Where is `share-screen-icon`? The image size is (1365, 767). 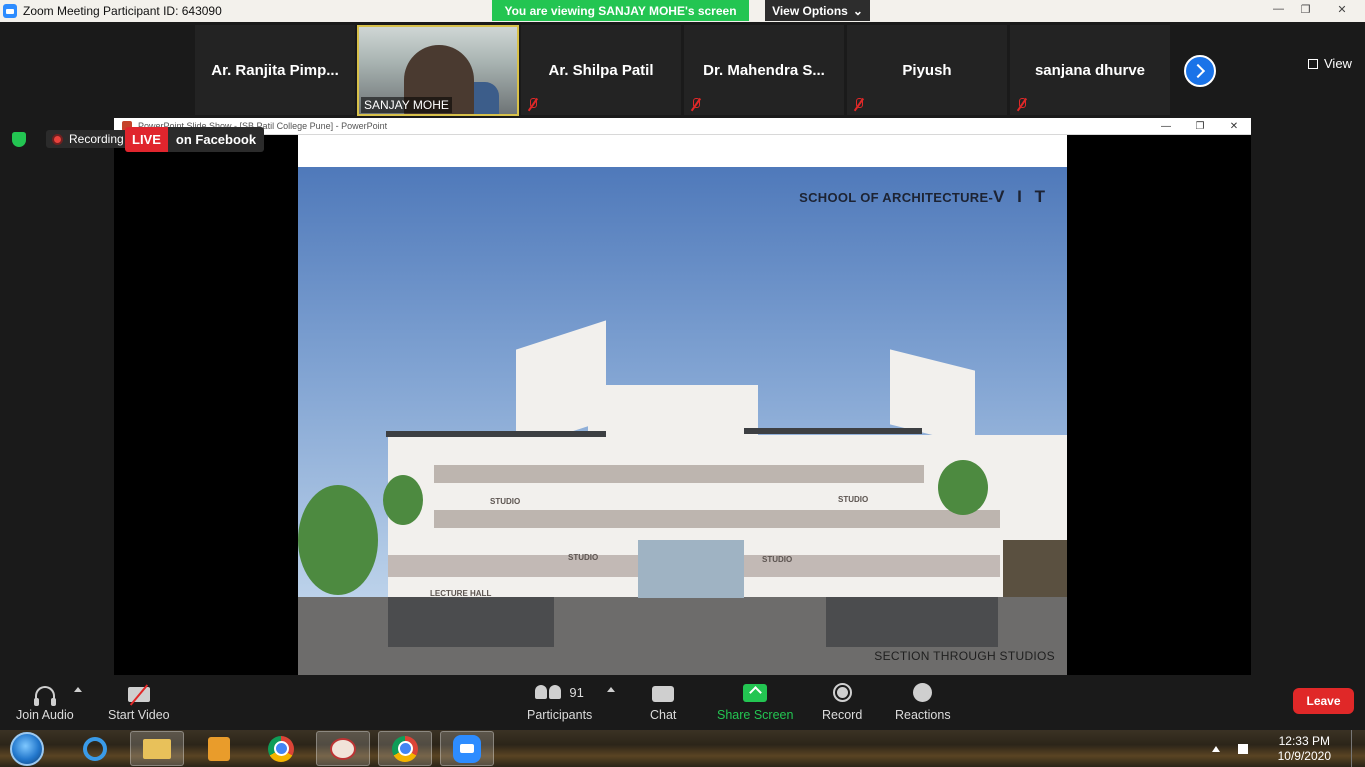 share-screen-icon is located at coordinates (755, 693).